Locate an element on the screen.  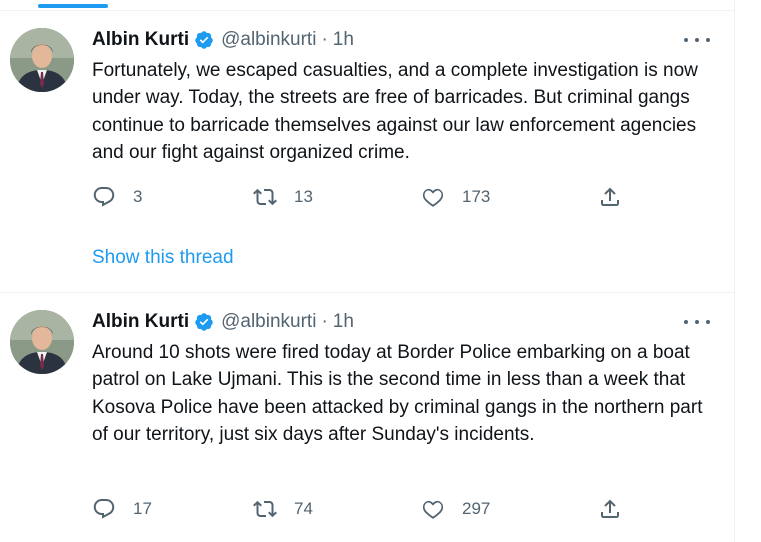
reply-count: 3 is located at coordinates (138, 196).